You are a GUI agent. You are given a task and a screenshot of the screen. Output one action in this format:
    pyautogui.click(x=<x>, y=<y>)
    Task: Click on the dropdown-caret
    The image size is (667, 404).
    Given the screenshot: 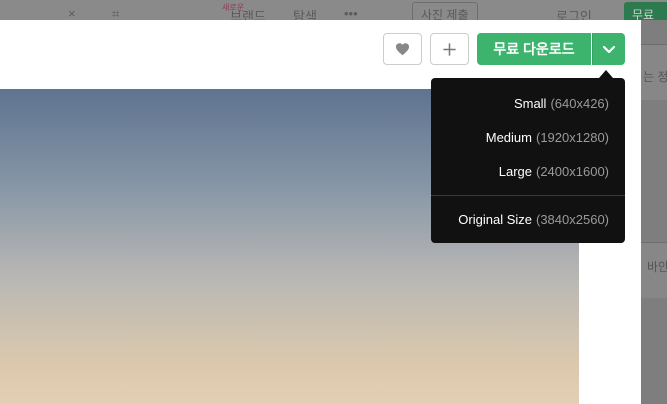 What is the action you would take?
    pyautogui.click(x=606, y=74)
    